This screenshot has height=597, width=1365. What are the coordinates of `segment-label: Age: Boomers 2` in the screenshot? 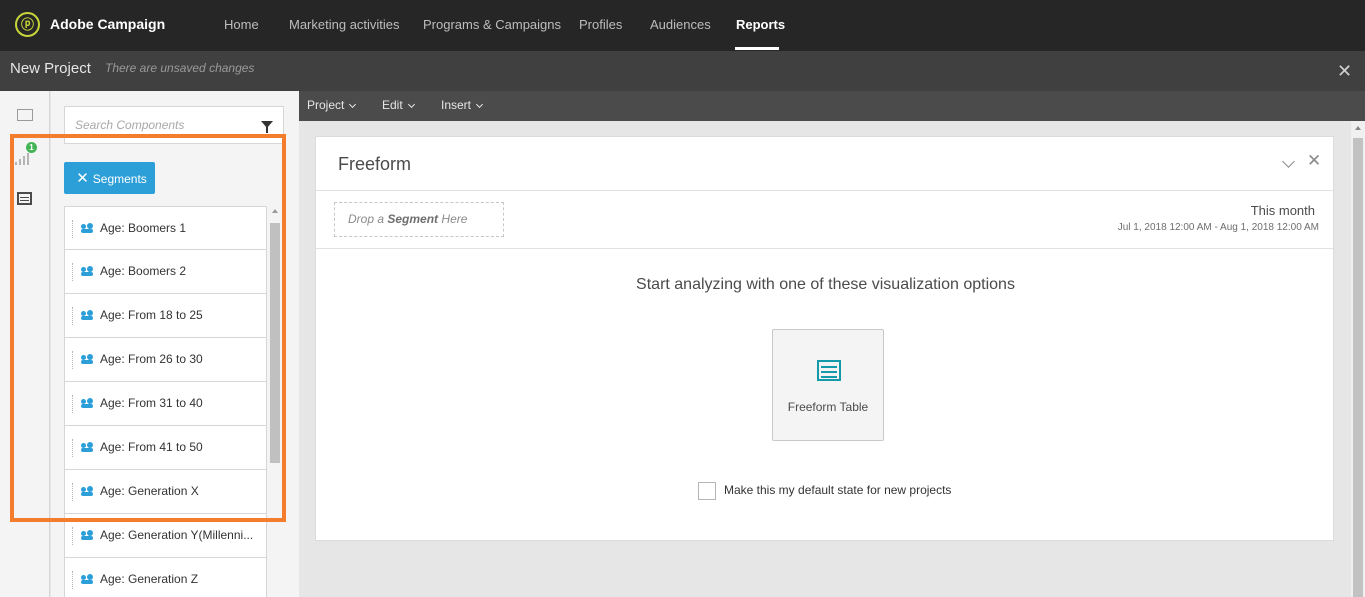 It's located at (143, 271).